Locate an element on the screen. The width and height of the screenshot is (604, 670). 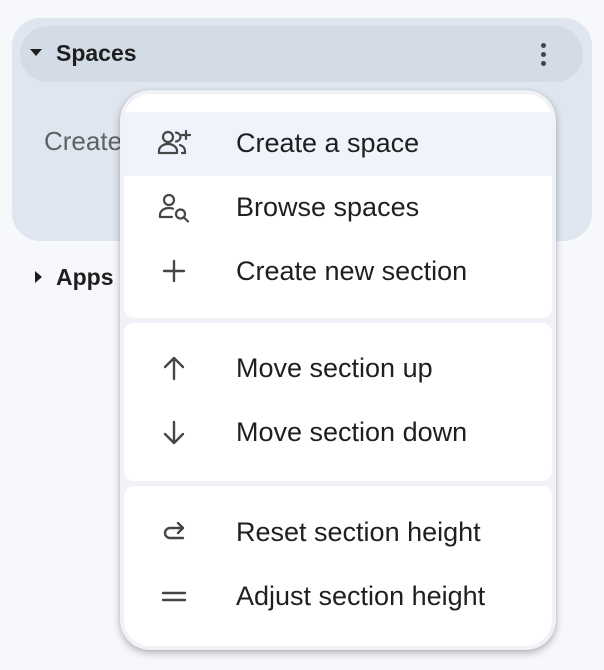
menu-item-browse-spaces: Browse spaces is located at coordinates (338, 208).